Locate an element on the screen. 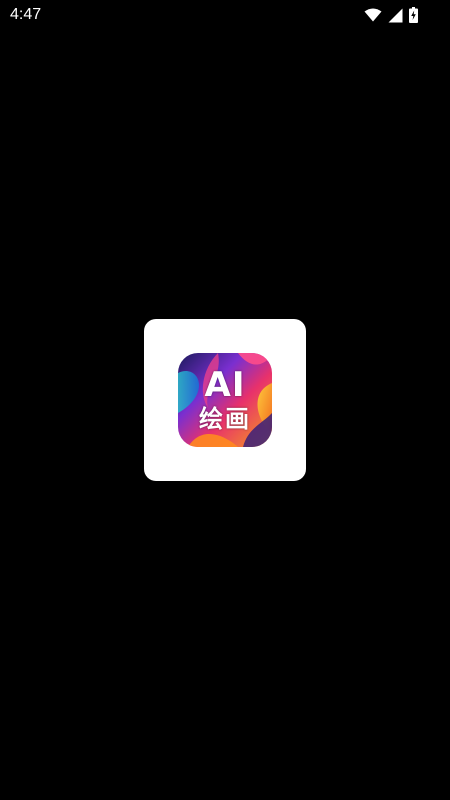 The image size is (450, 800). status-bar: 4:47 is located at coordinates (225, 15).